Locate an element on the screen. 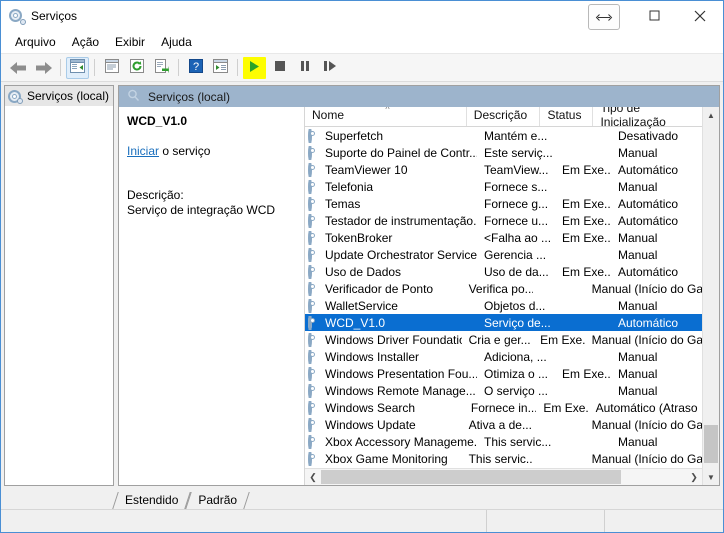  services-gear-icon is located at coordinates (17, 16).